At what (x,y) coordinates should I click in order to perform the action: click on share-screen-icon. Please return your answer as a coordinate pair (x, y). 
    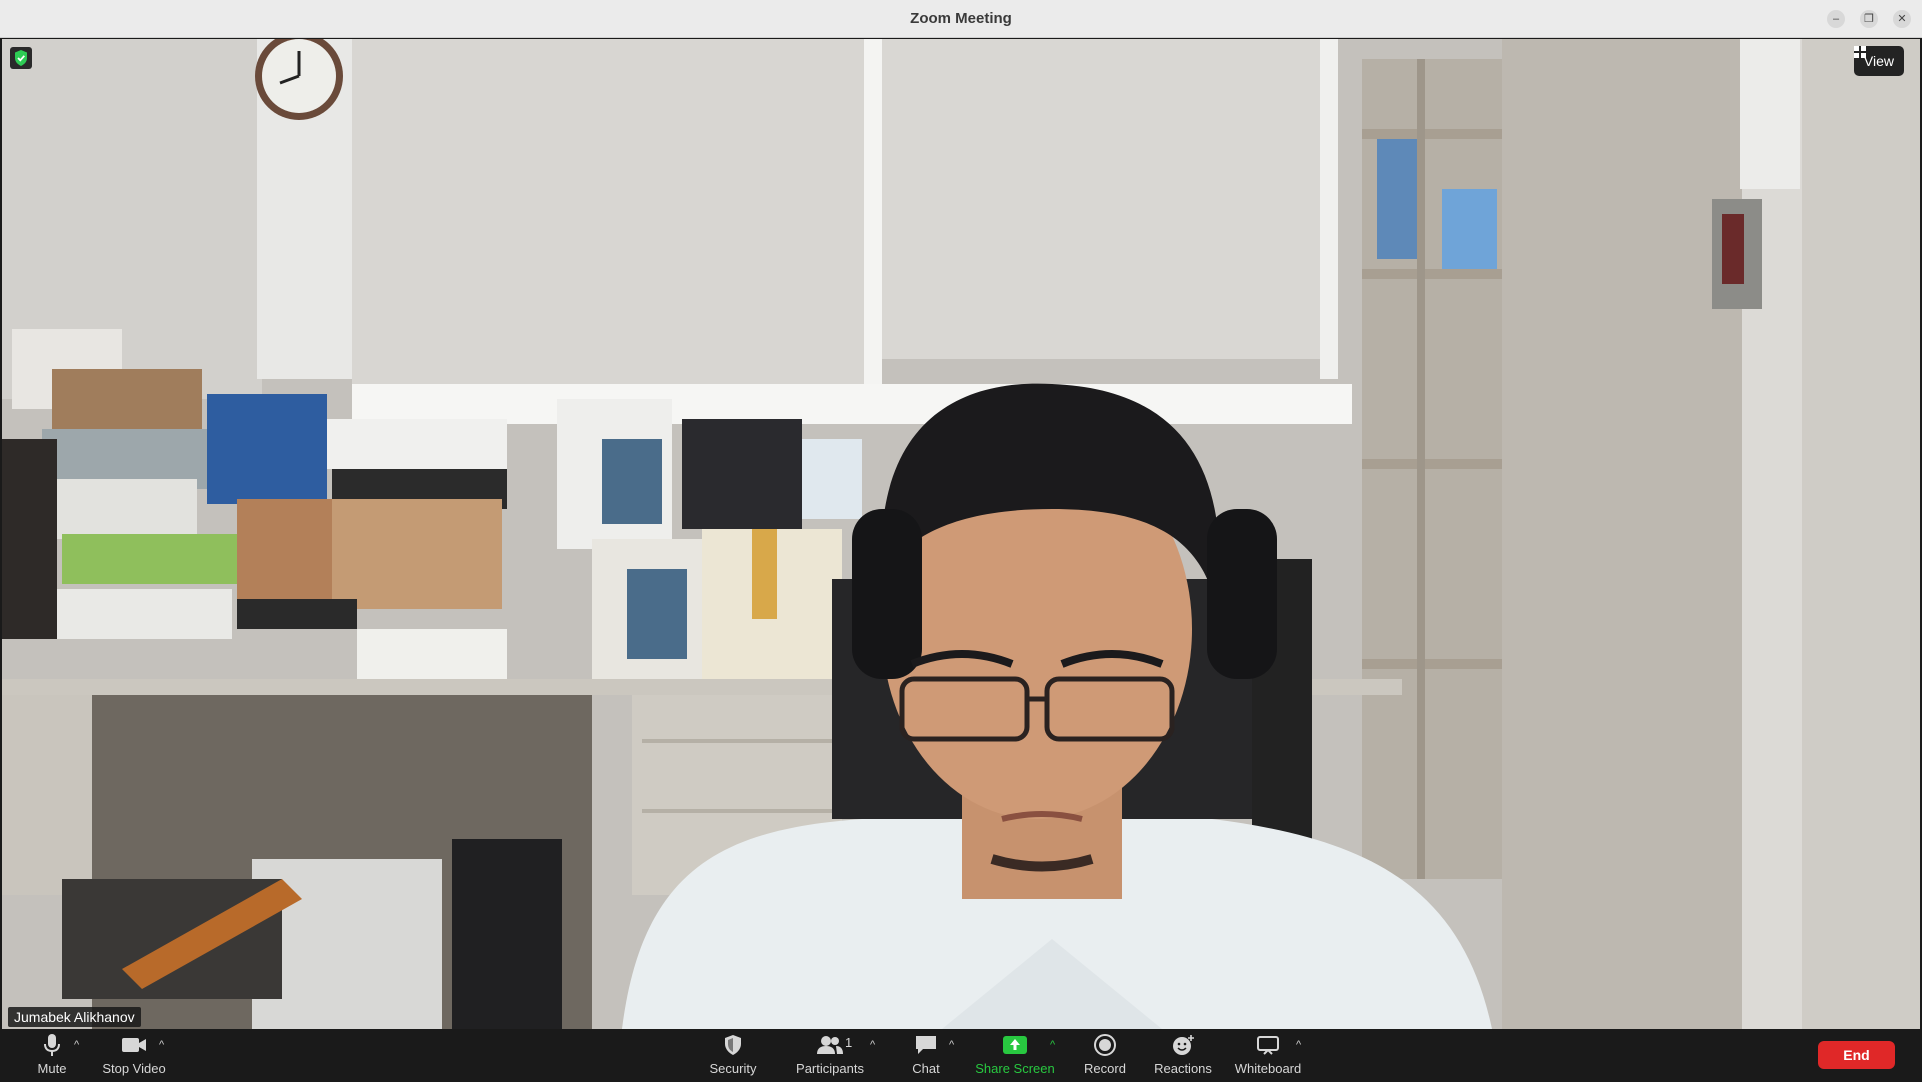
    Looking at the image, I should click on (1015, 1045).